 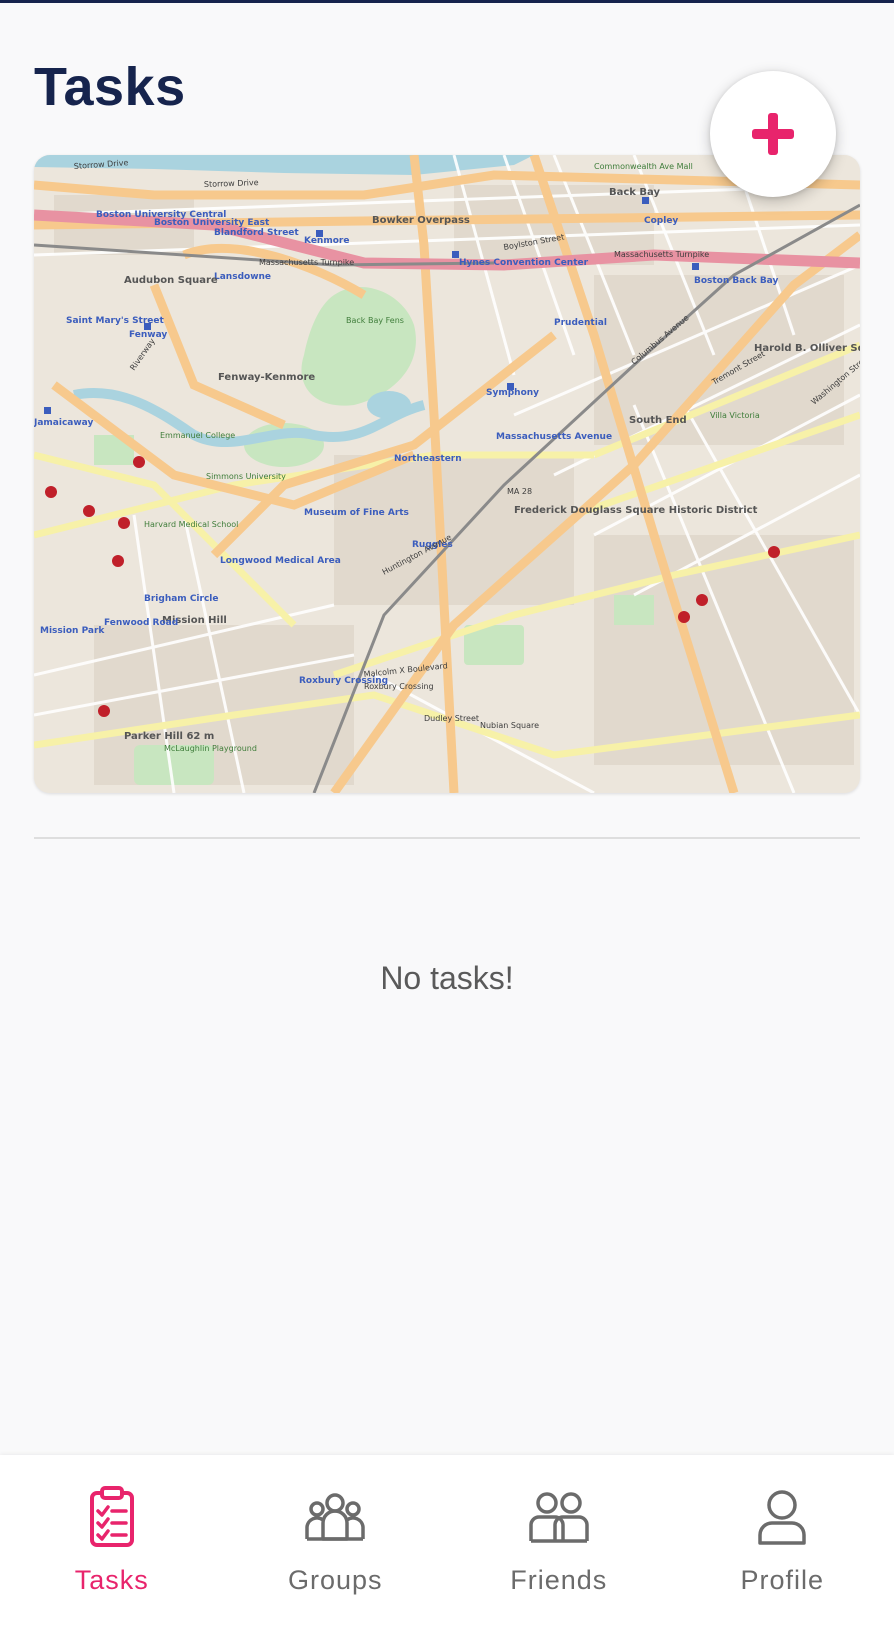 I want to click on nav-label-profile: Profile, so click(x=782, y=1580).